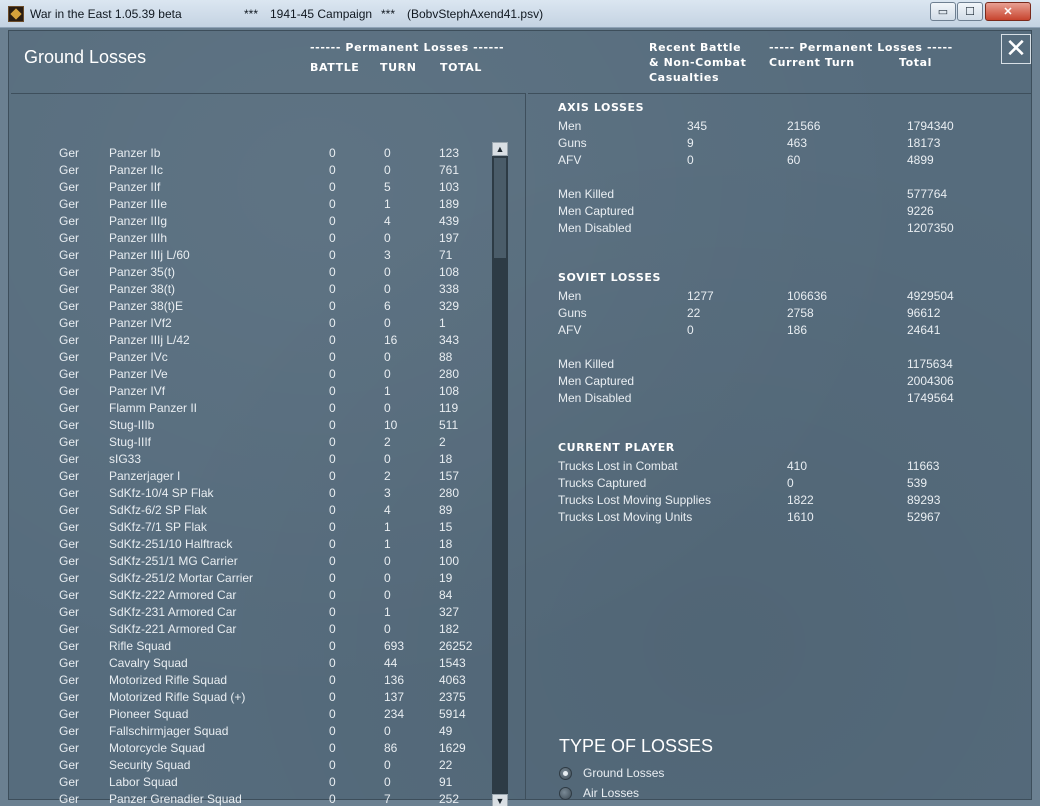 Image resolution: width=1040 pixels, height=806 pixels. What do you see at coordinates (446, 765) in the screenshot?
I see `total-losses: 22` at bounding box center [446, 765].